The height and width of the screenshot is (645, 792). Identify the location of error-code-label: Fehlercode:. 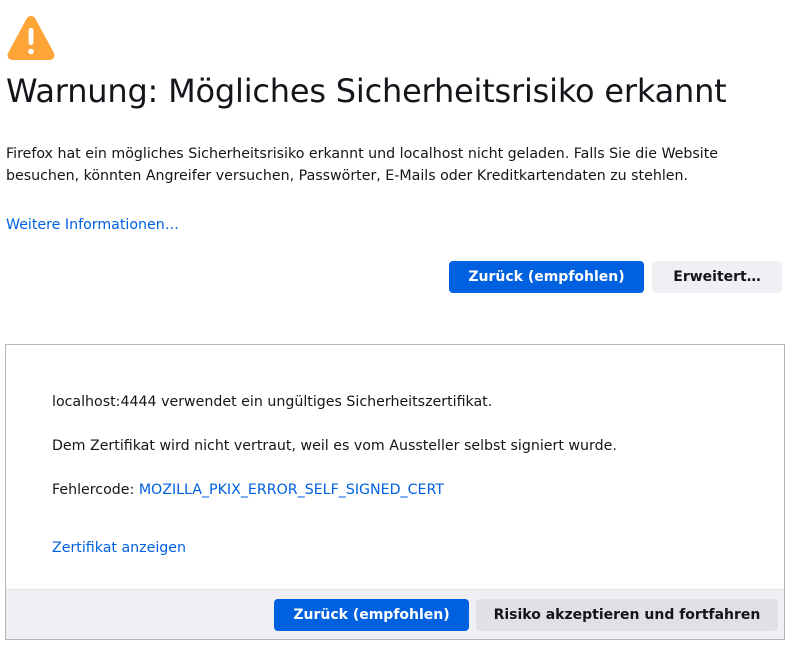
(95, 490).